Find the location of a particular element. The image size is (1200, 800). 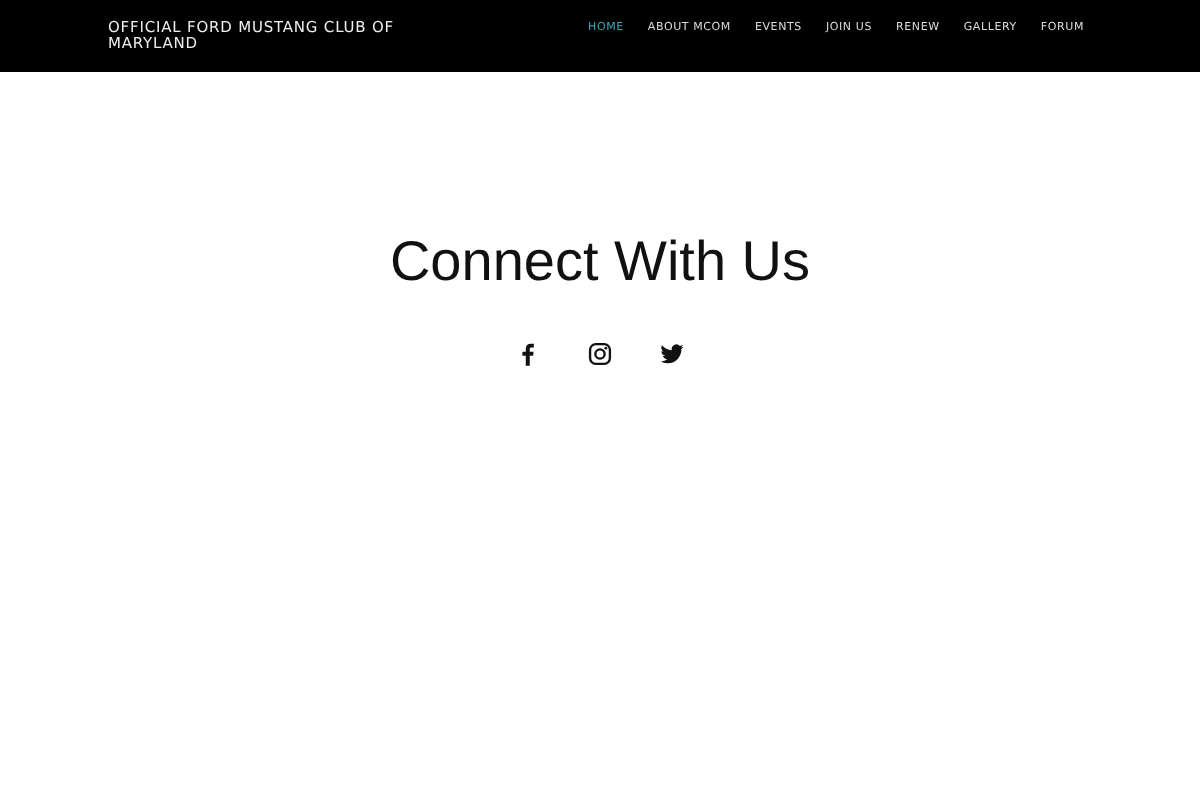

section-heading: Connect With Us is located at coordinates (600, 262).